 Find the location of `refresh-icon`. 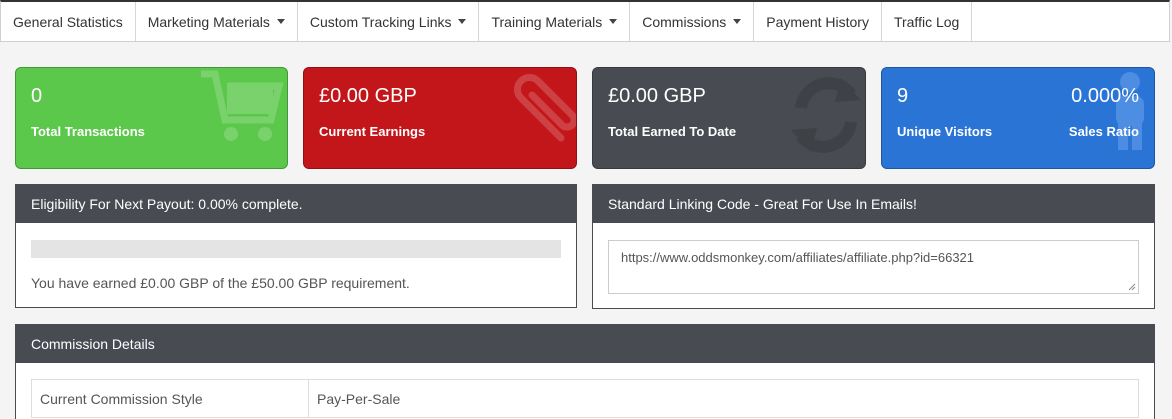

refresh-icon is located at coordinates (826, 115).